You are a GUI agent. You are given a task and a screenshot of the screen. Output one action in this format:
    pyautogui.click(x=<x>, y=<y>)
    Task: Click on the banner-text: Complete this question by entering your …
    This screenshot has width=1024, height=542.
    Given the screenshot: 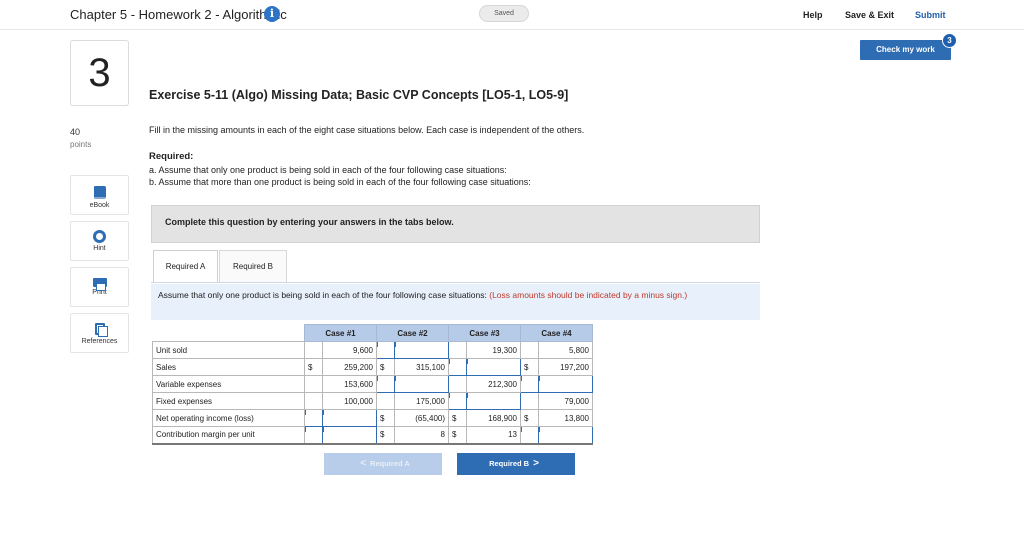 What is the action you would take?
    pyautogui.click(x=309, y=222)
    